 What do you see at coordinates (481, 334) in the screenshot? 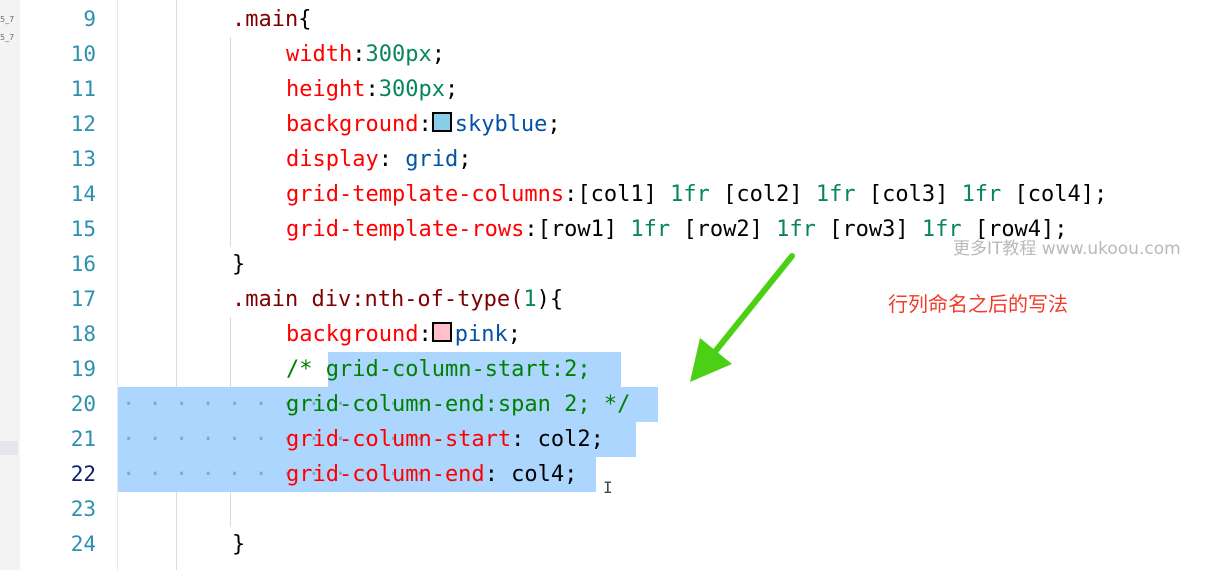
I see `css-value: pink` at bounding box center [481, 334].